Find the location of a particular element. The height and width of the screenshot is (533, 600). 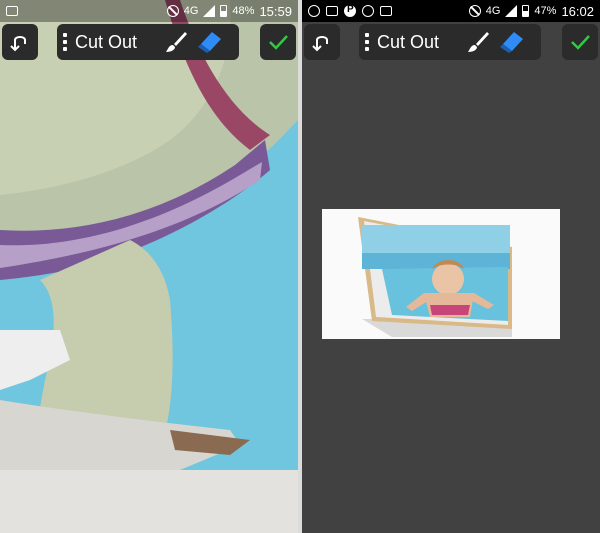

wechat-icon is located at coordinates (314, 11).